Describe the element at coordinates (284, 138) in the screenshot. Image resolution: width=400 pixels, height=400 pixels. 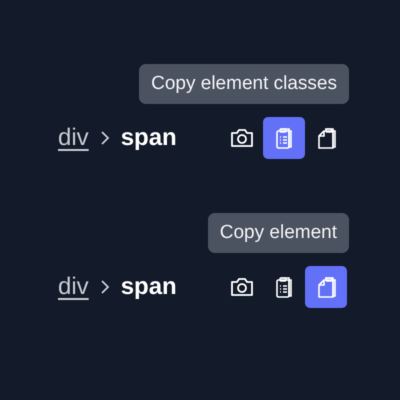
I see `clipboard-list-button` at that location.